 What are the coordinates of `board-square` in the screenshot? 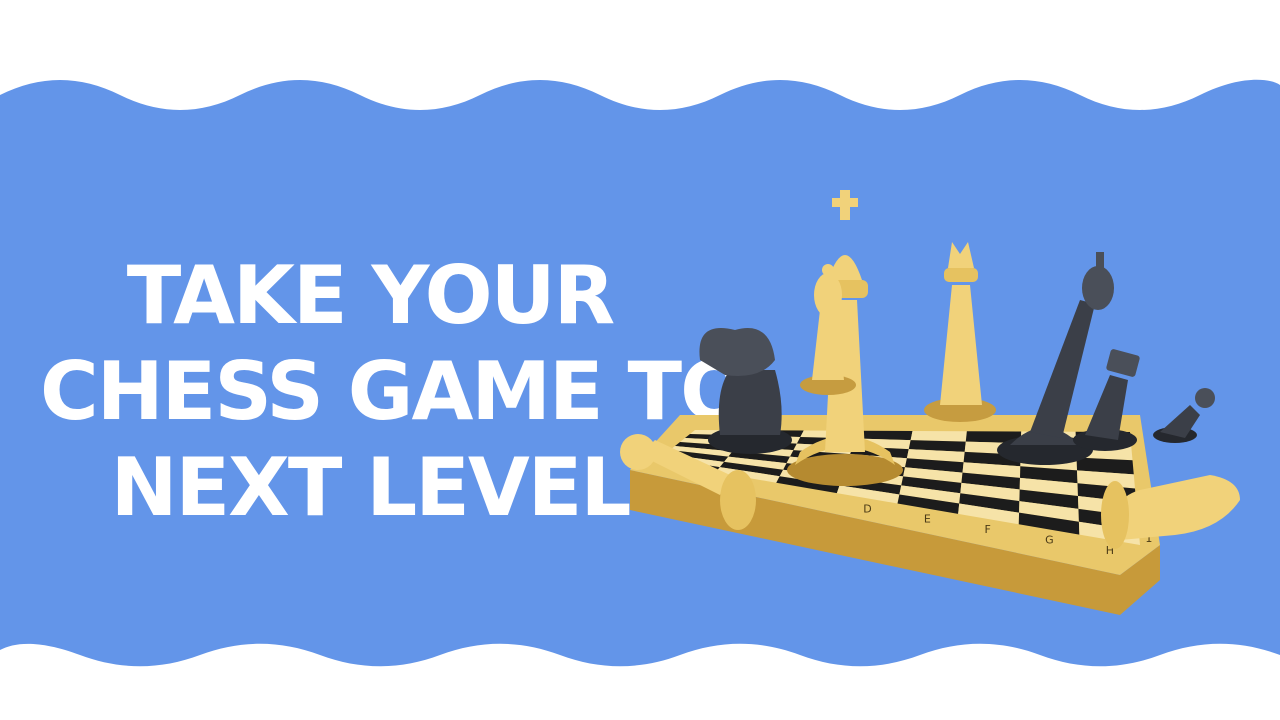 It's located at (938, 436).